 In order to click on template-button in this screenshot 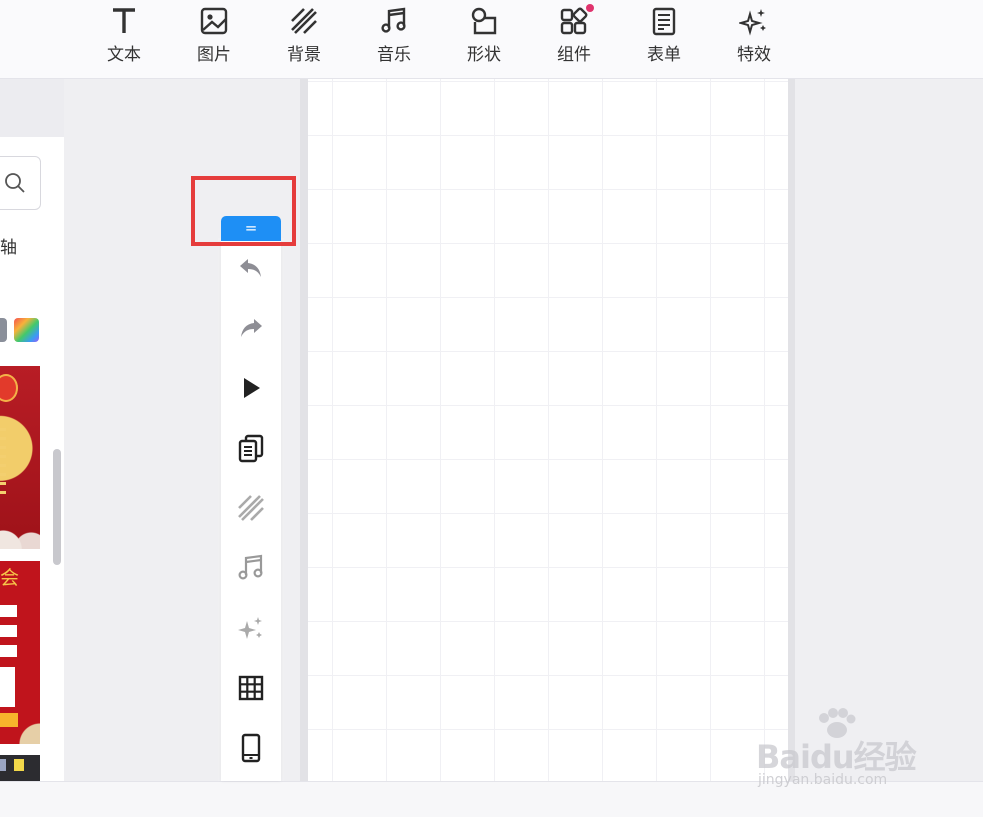, I will do `click(9, 720)`.